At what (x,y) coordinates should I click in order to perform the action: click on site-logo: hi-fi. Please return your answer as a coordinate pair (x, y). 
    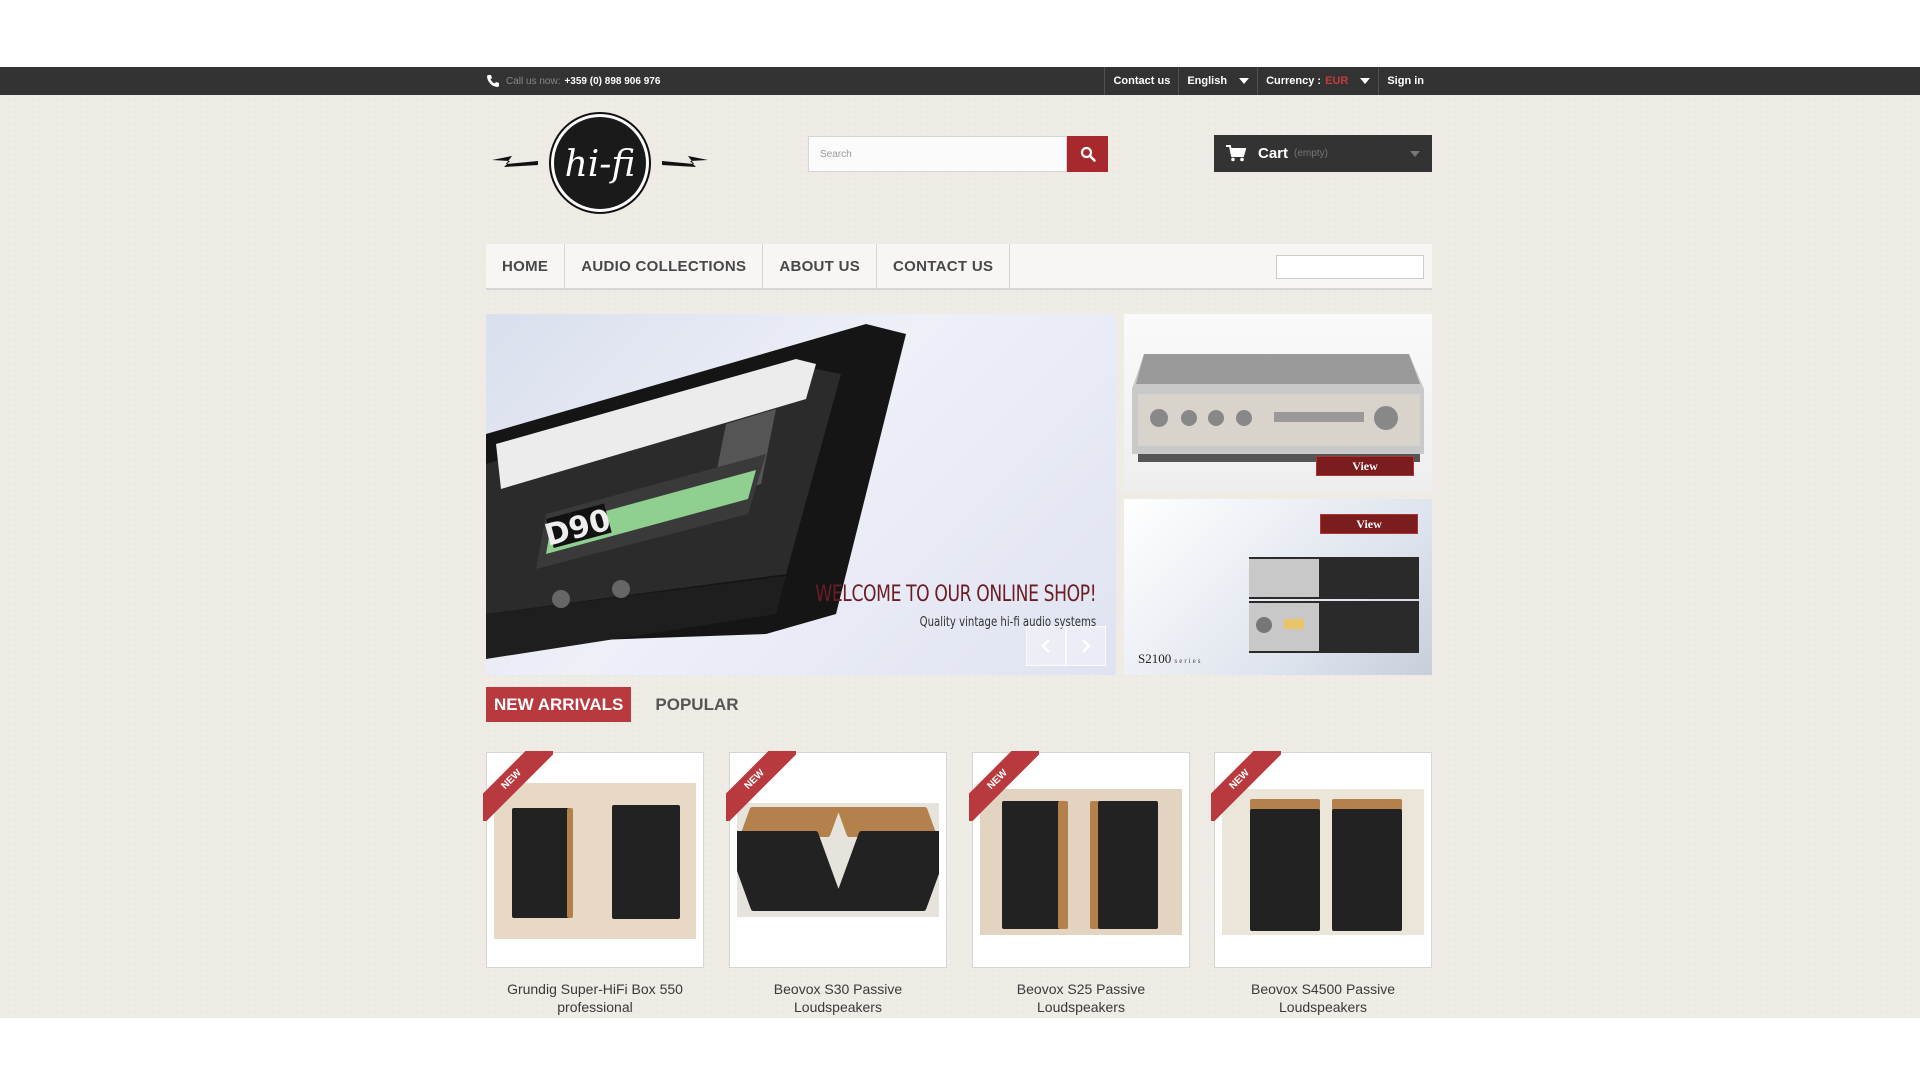
    Looking at the image, I should click on (600, 165).